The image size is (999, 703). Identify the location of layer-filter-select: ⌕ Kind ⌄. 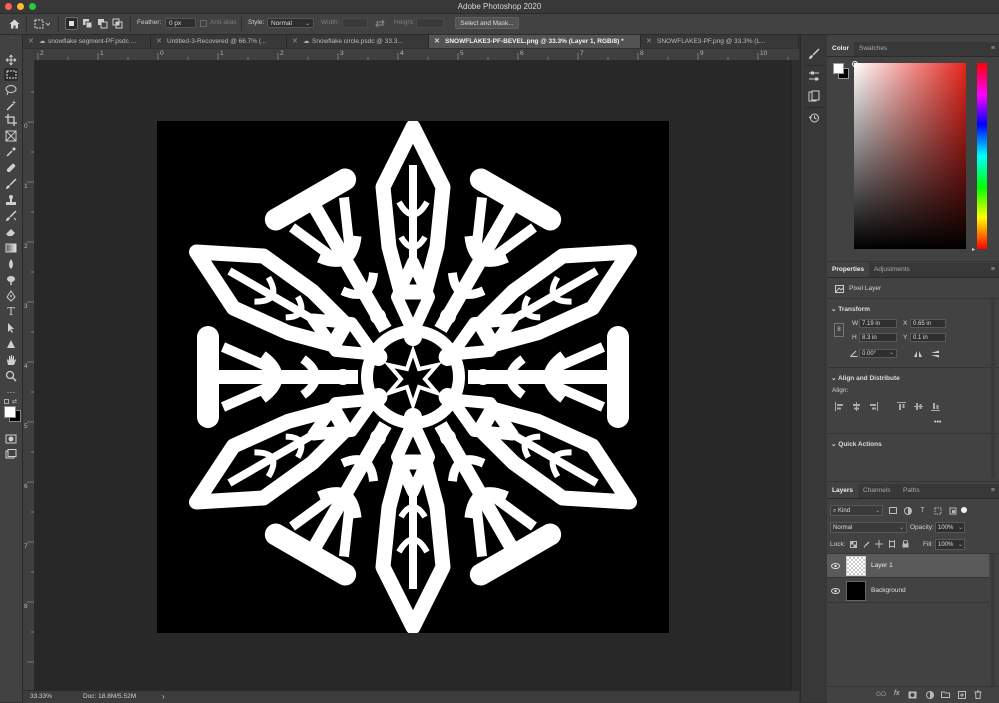
(856, 510).